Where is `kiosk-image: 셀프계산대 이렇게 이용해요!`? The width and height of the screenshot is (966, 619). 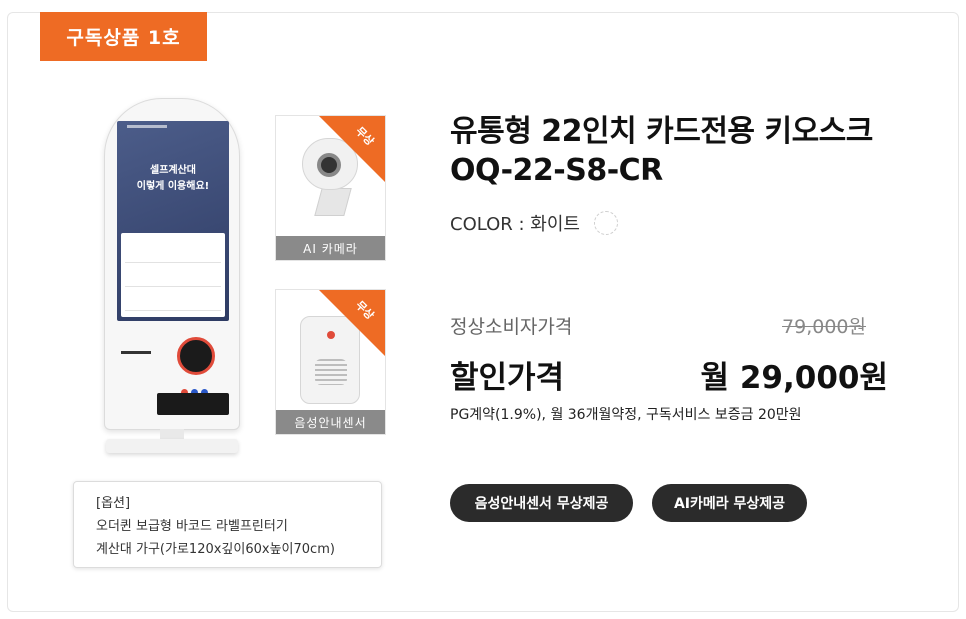
kiosk-image: 셀프계산대 이렇게 이용해요! is located at coordinates (172, 264).